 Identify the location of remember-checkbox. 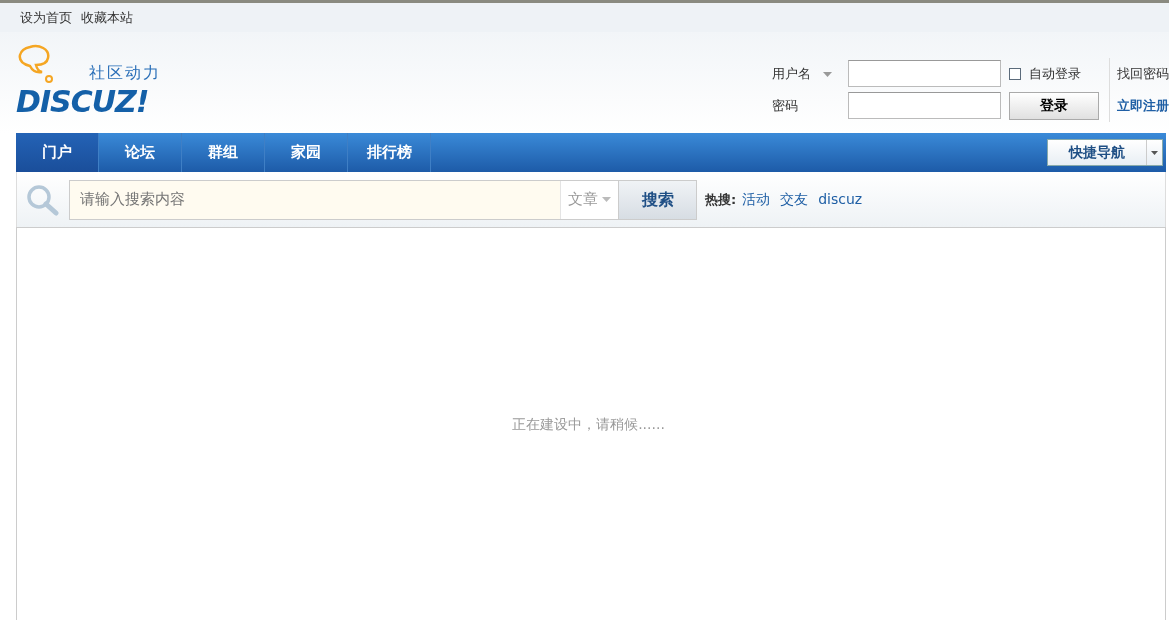
(1015, 74).